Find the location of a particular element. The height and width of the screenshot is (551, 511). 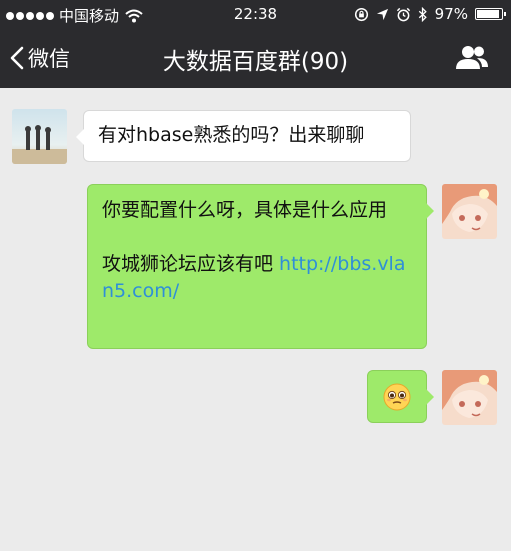

rotation-lock-icon is located at coordinates (361, 14).